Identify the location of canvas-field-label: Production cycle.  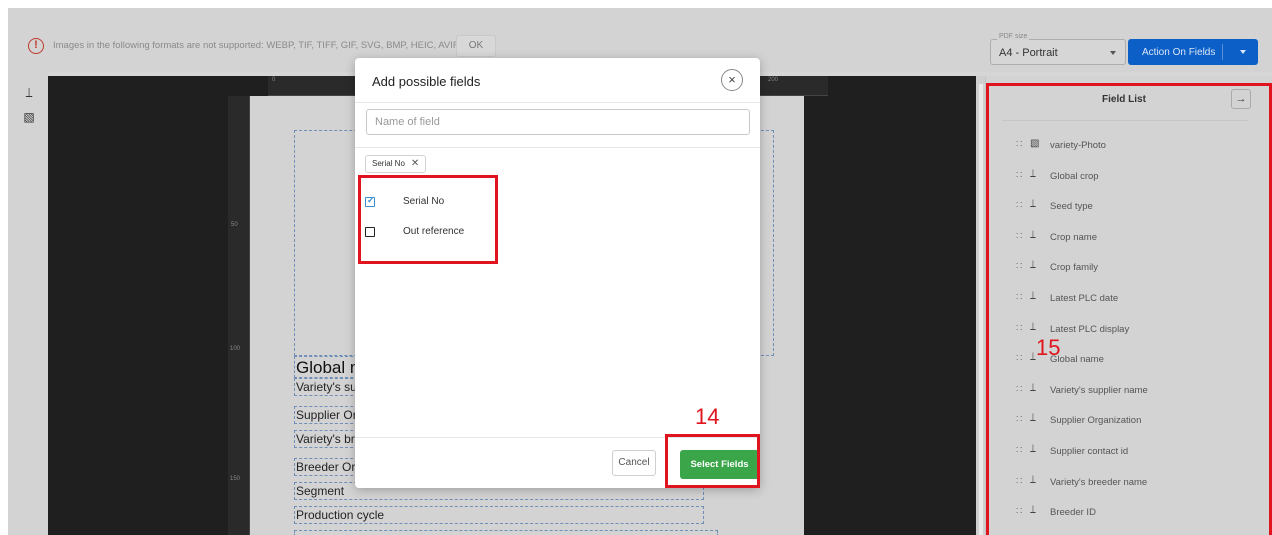
(340, 515).